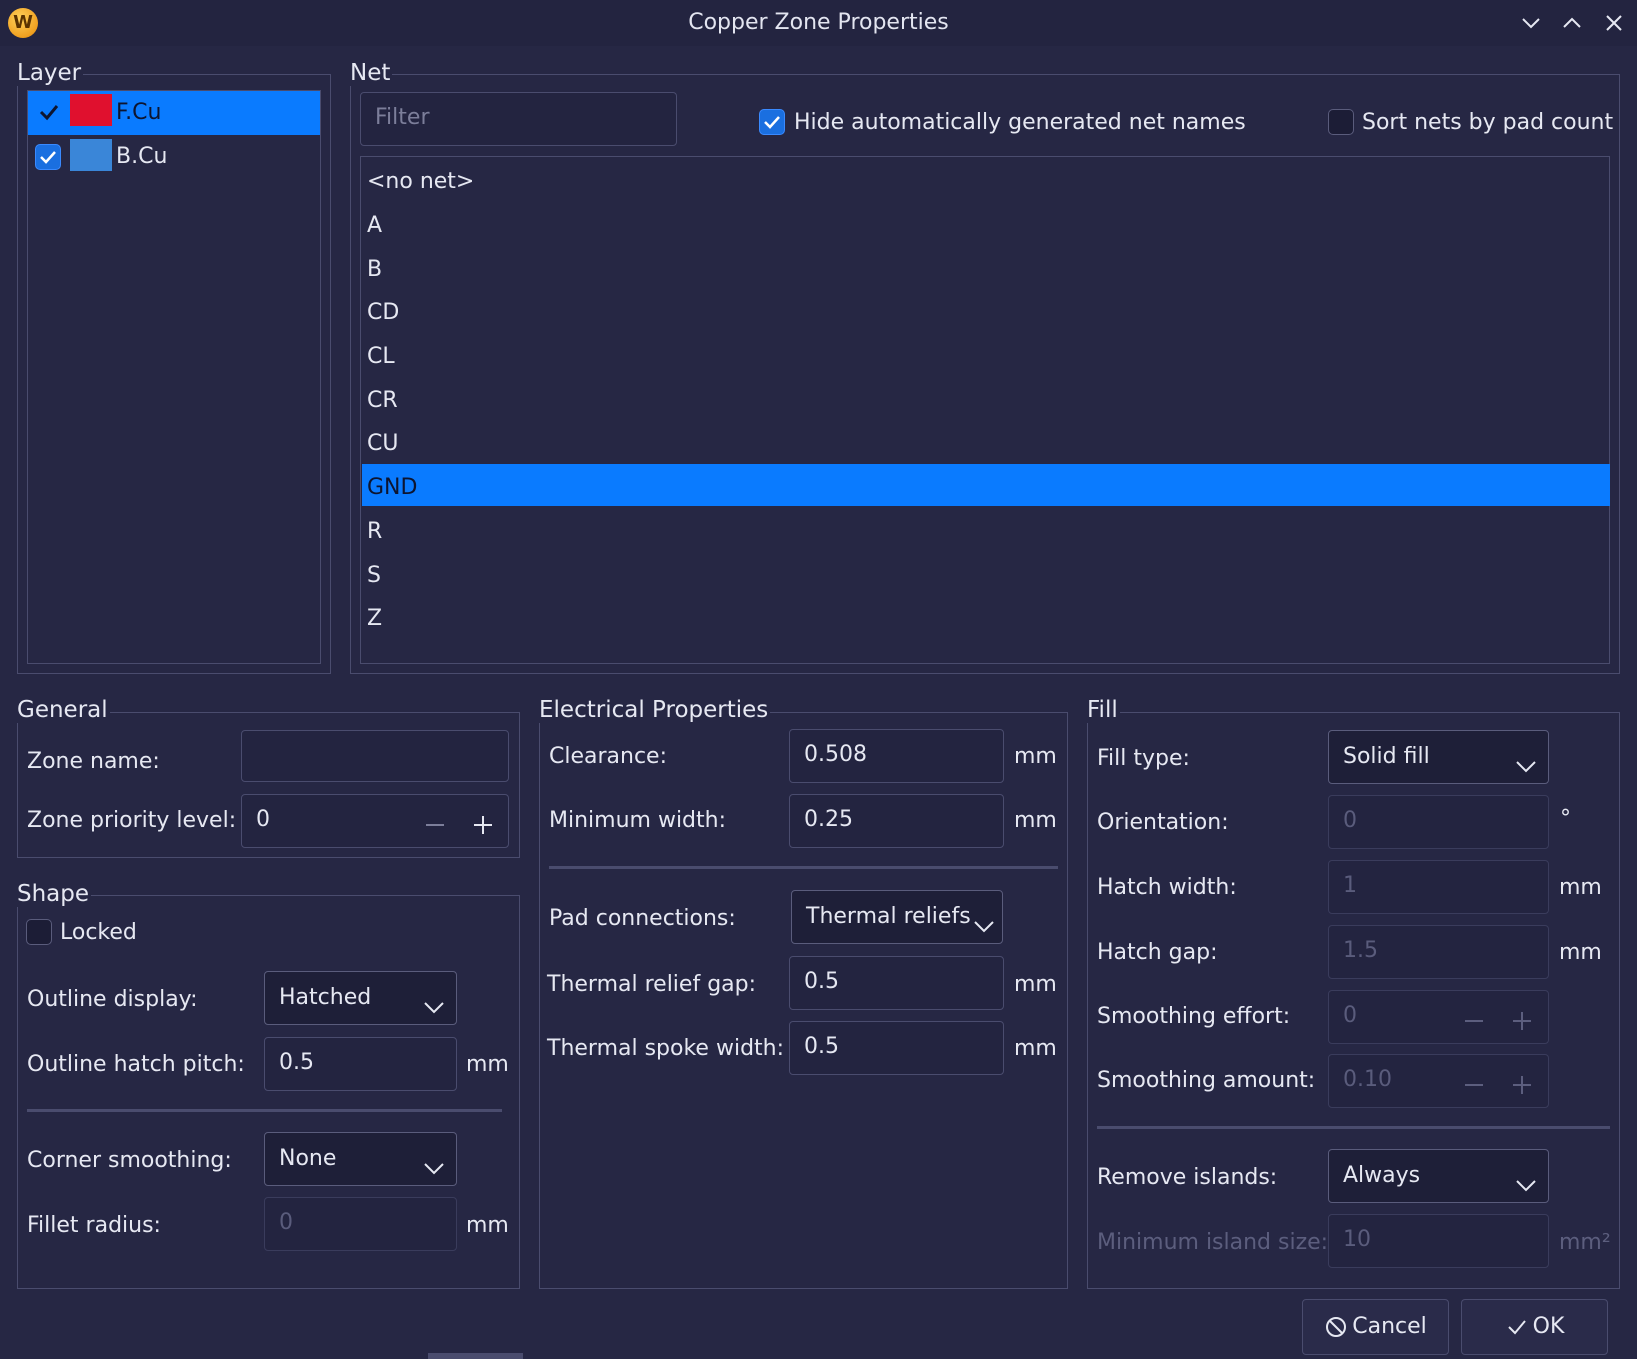 The width and height of the screenshot is (1637, 1359). Describe the element at coordinates (1438, 822) in the screenshot. I see `orientation-input: 0` at that location.